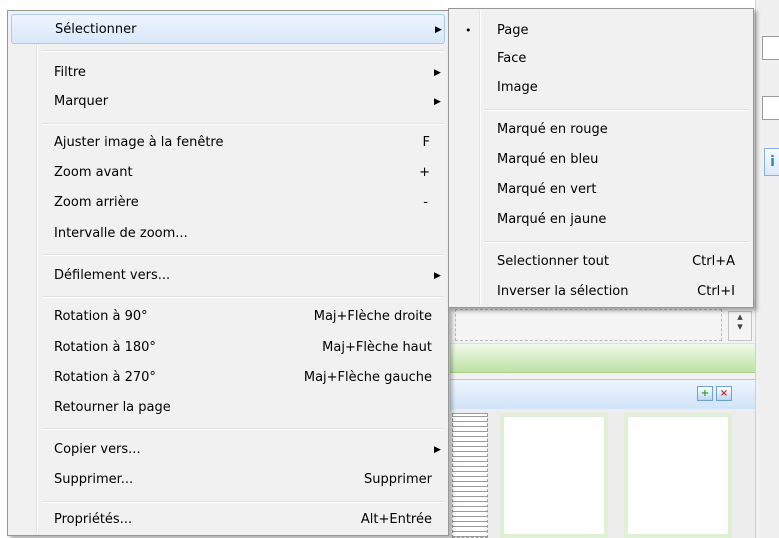 This screenshot has width=779, height=538. Describe the element at coordinates (93, 172) in the screenshot. I see `menu-item-label: Zoom avant` at that location.